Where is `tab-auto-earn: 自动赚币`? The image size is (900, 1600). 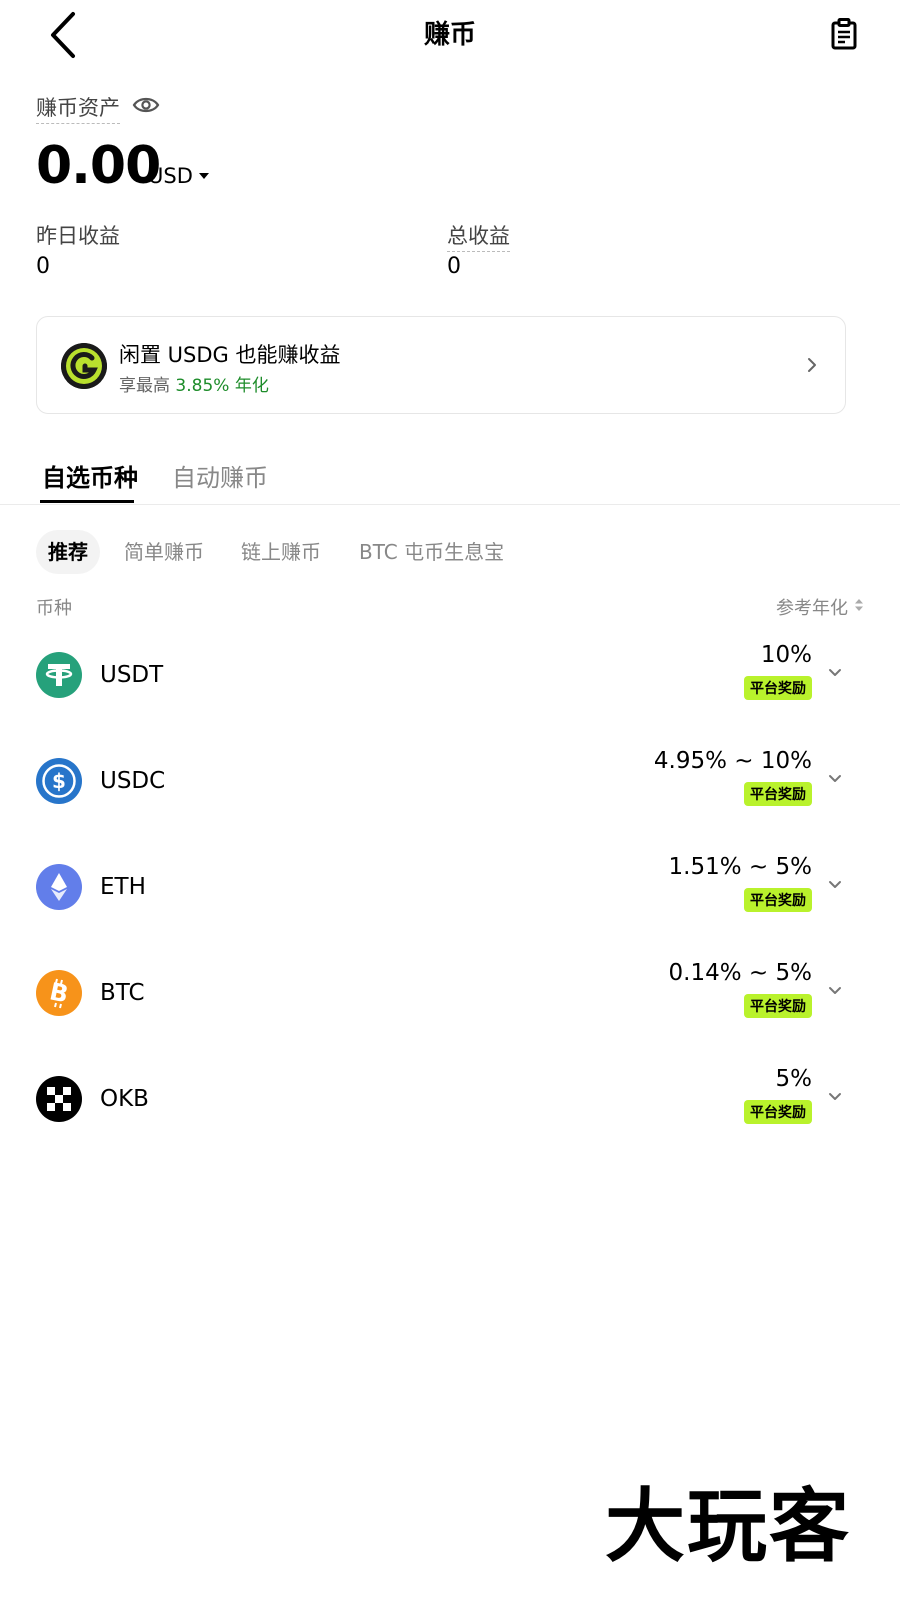
tab-auto-earn: 自动赚币 is located at coordinates (220, 475).